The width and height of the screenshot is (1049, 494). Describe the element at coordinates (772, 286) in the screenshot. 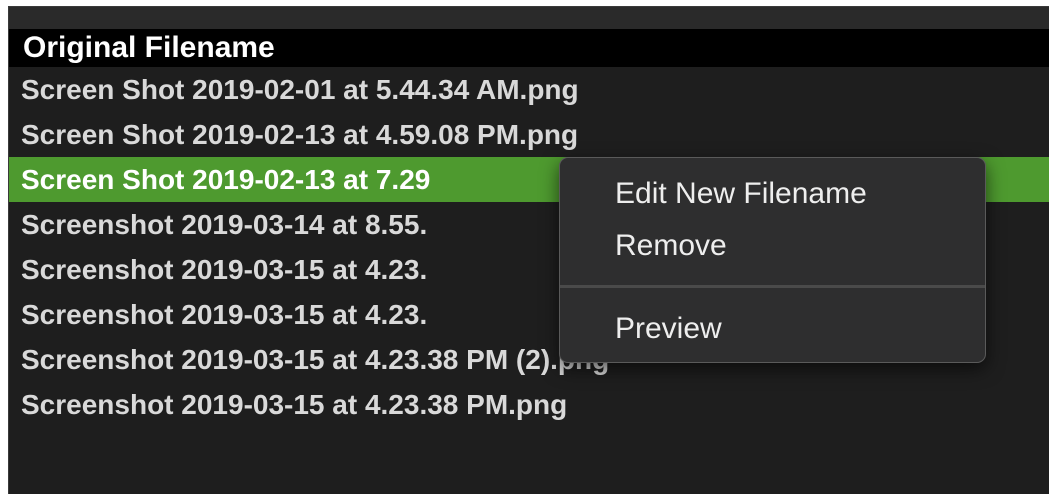

I see `menu-separator` at that location.